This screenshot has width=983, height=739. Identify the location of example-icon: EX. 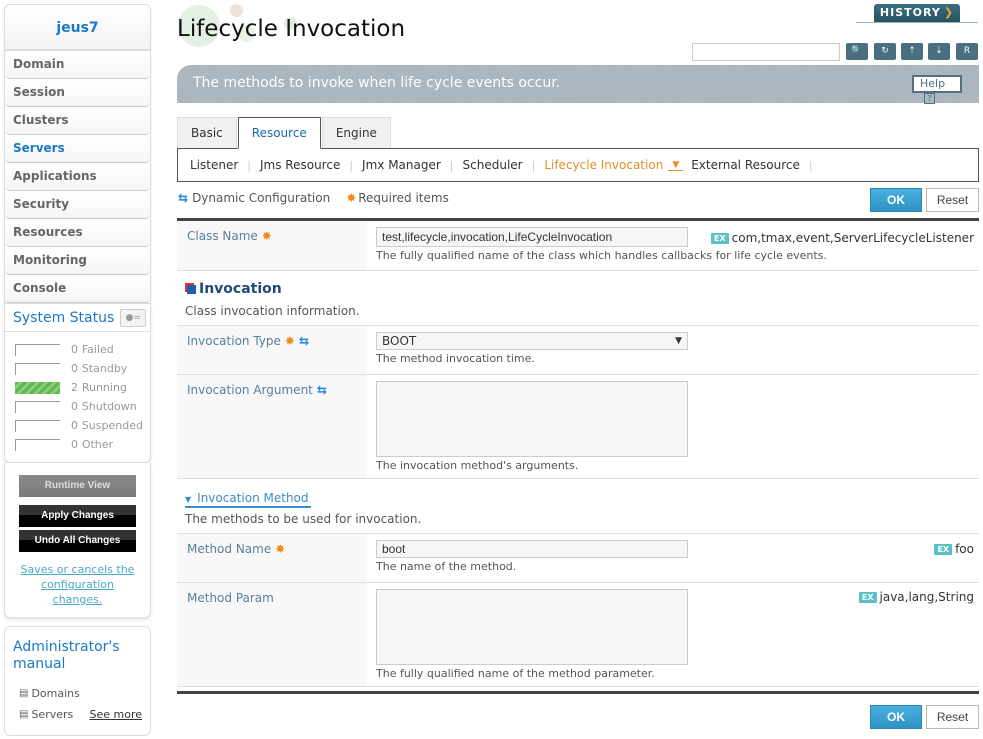
(943, 549).